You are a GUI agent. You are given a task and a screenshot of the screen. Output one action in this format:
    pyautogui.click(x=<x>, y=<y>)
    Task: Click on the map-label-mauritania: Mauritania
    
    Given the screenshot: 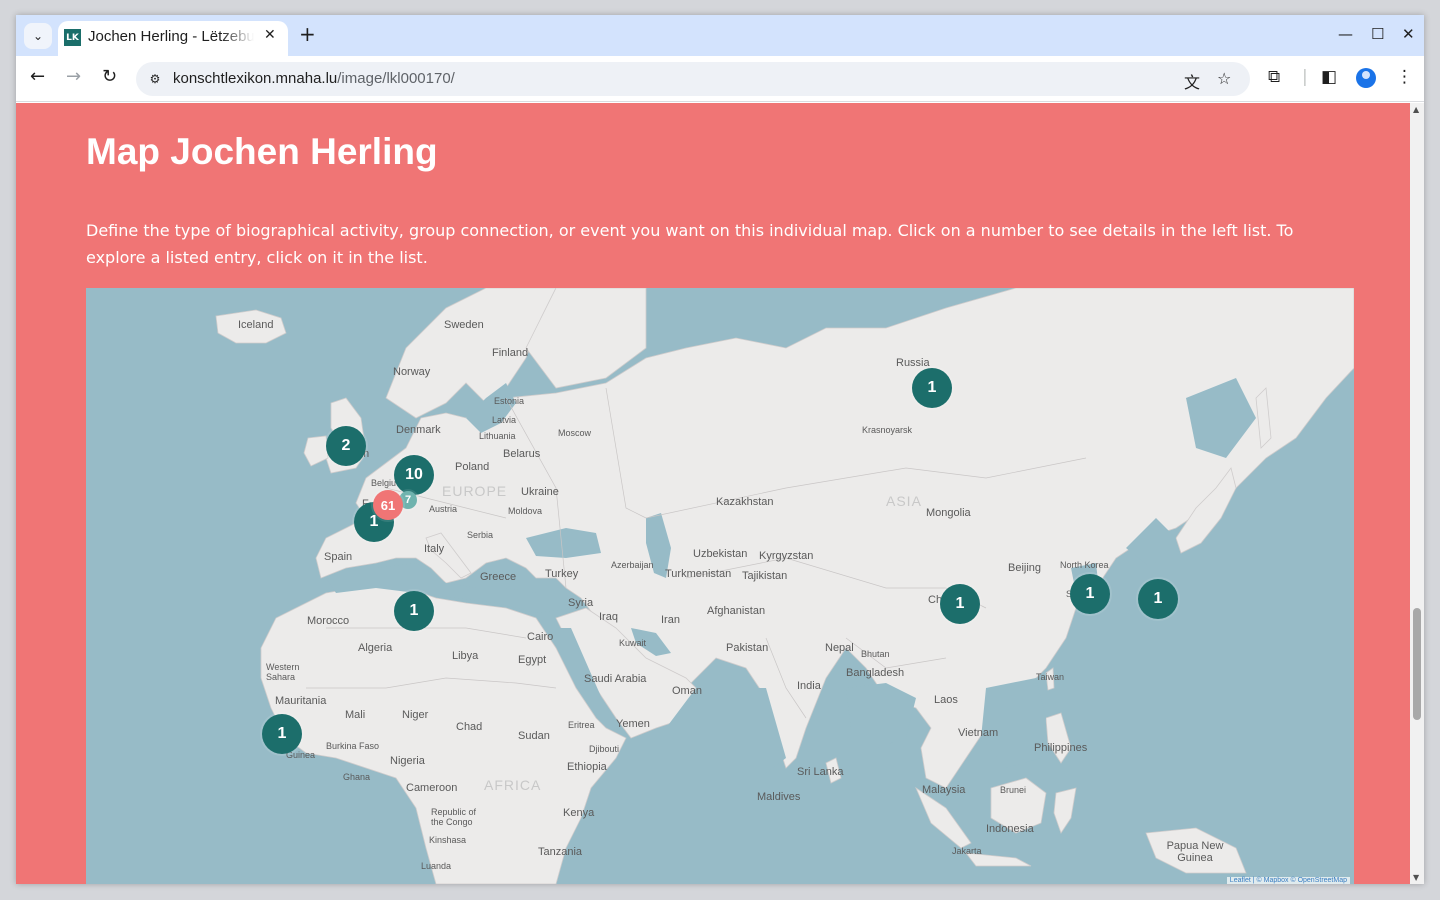 What is the action you would take?
    pyautogui.click(x=301, y=701)
    